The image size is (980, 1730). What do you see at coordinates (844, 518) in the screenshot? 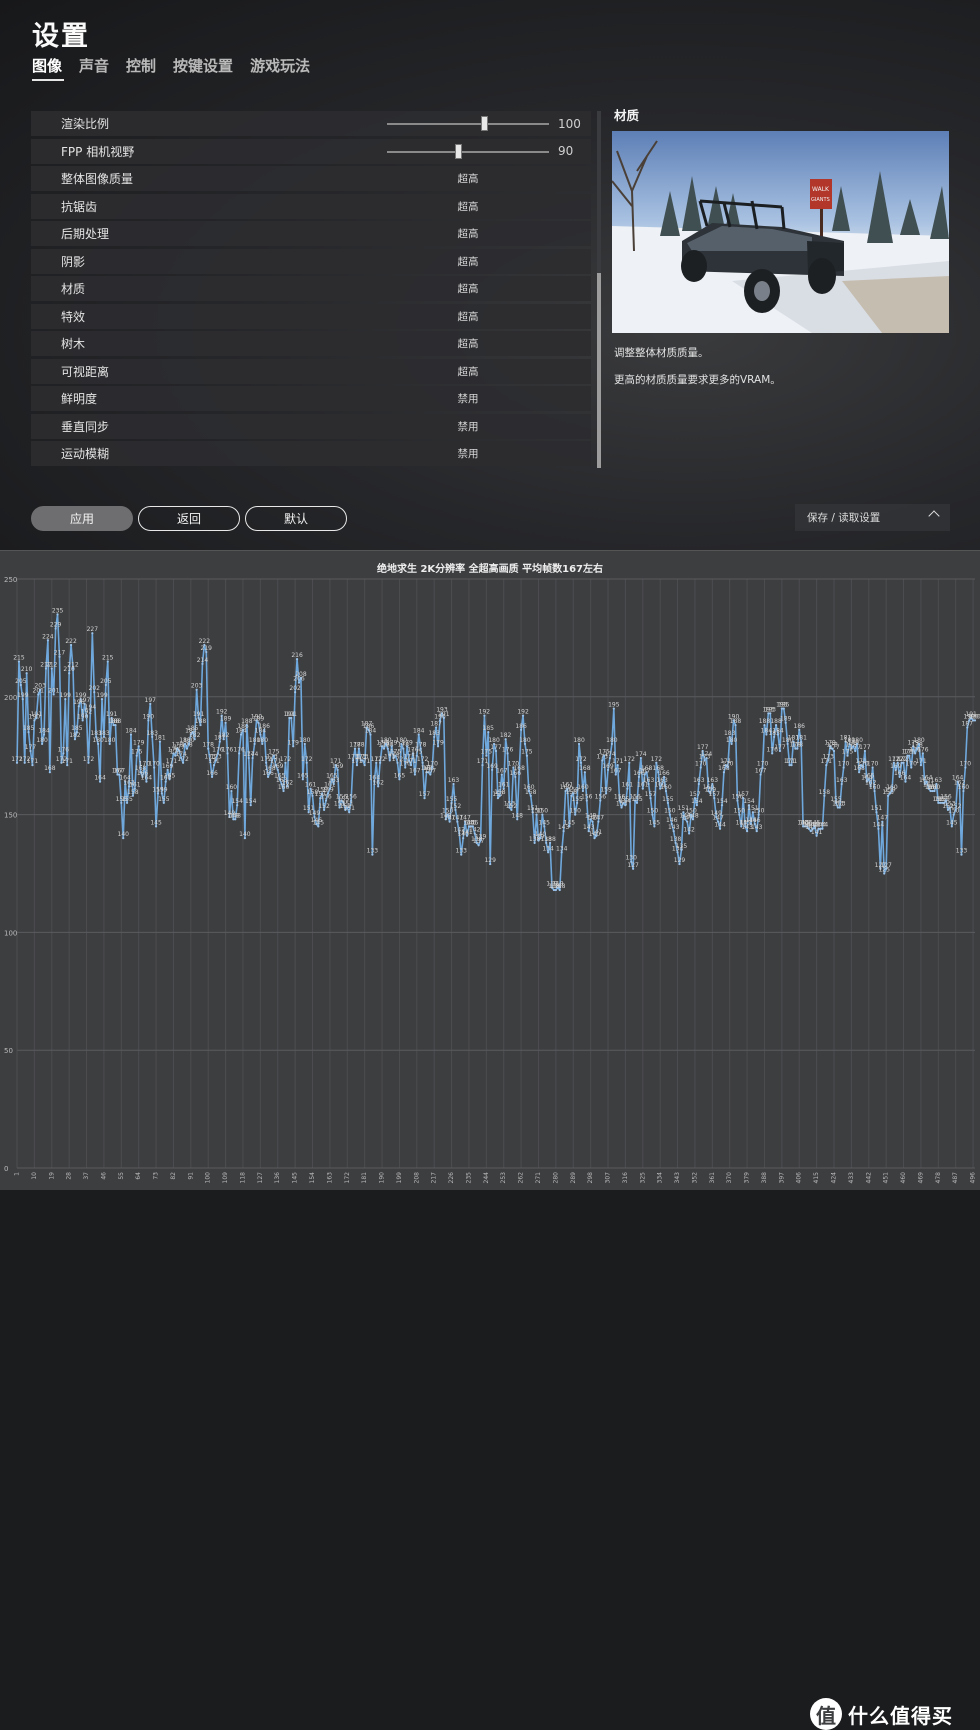
I see `dropdown-label: 保存 / 读取设置` at bounding box center [844, 518].